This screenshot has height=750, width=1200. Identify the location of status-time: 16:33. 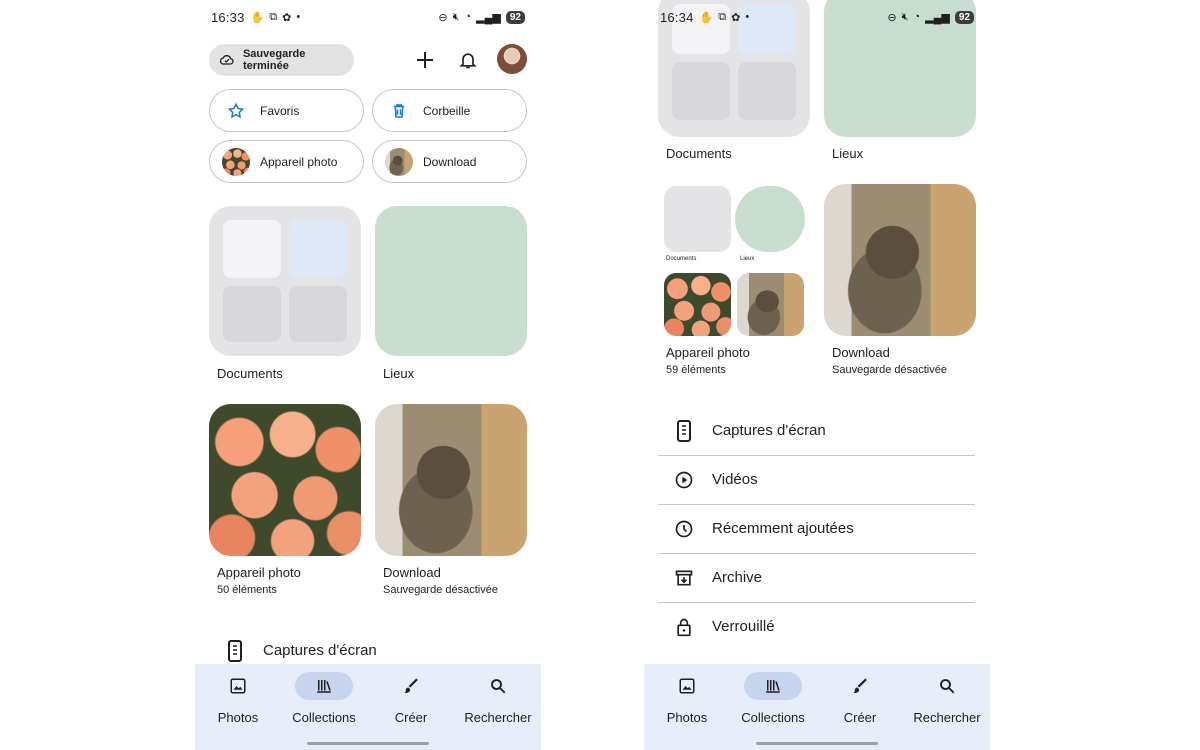
(228, 17).